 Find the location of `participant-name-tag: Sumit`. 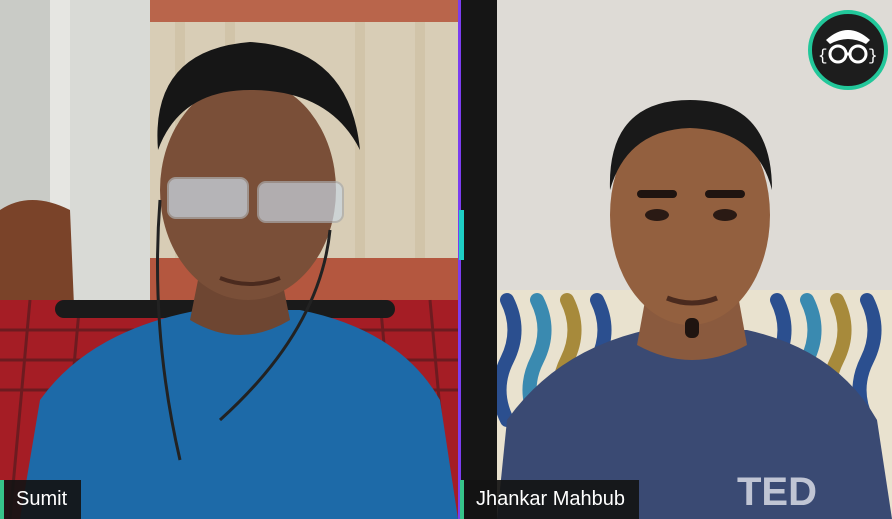

participant-name-tag: Sumit is located at coordinates (41, 499).